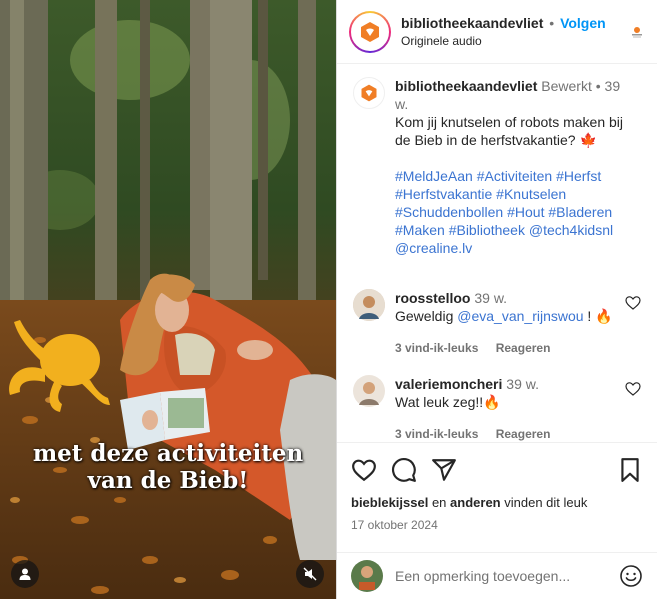  I want to click on caption-hashtags-3: #Schuddenbollen #Hout #Bladeren, so click(515, 212).